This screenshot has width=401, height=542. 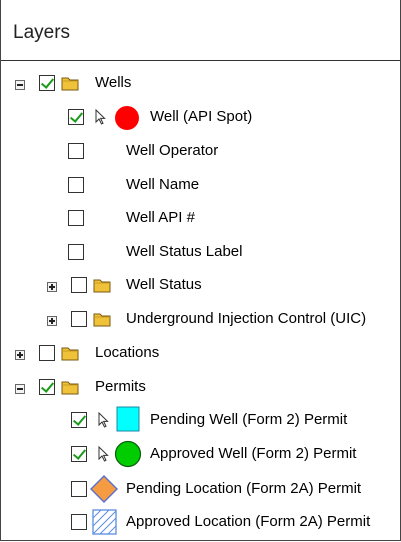 I want to click on pending-well-label: Pending Well (Form 2) Permit, so click(x=249, y=419).